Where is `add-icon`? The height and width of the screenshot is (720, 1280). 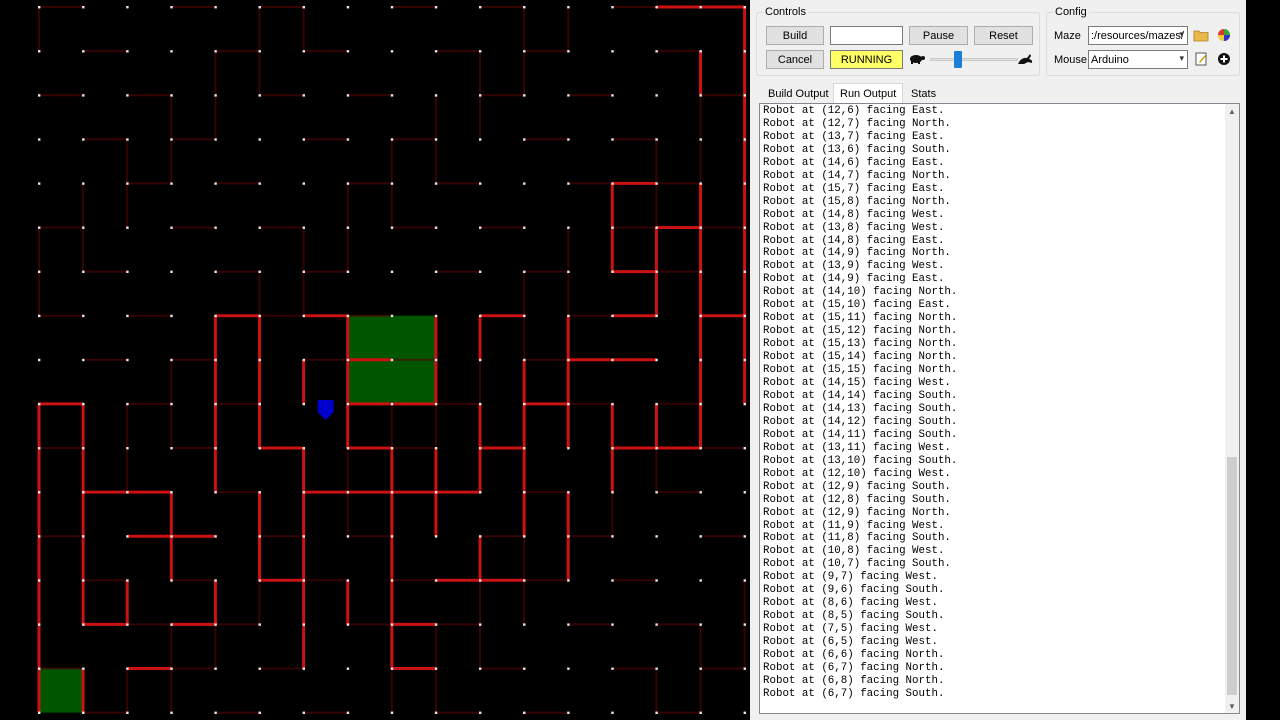
add-icon is located at coordinates (1224, 59).